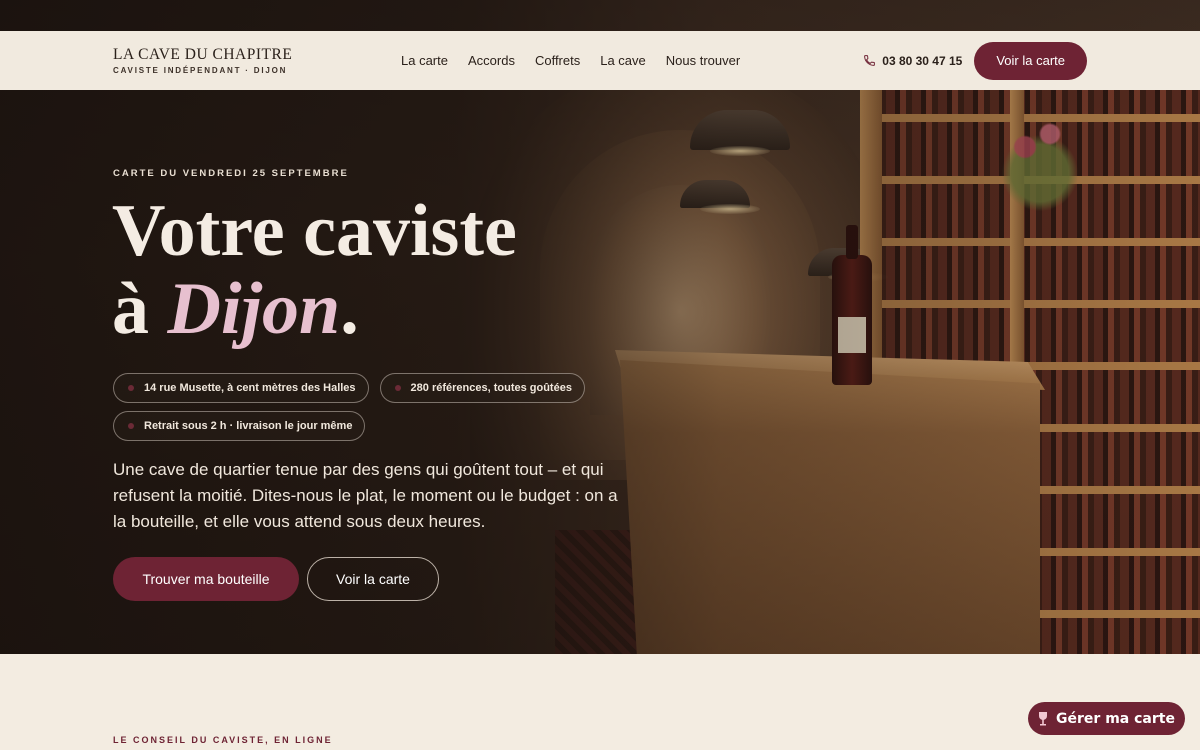 This screenshot has width=1200, height=750. Describe the element at coordinates (424, 60) in the screenshot. I see `nav-link-carte: La carte` at that location.